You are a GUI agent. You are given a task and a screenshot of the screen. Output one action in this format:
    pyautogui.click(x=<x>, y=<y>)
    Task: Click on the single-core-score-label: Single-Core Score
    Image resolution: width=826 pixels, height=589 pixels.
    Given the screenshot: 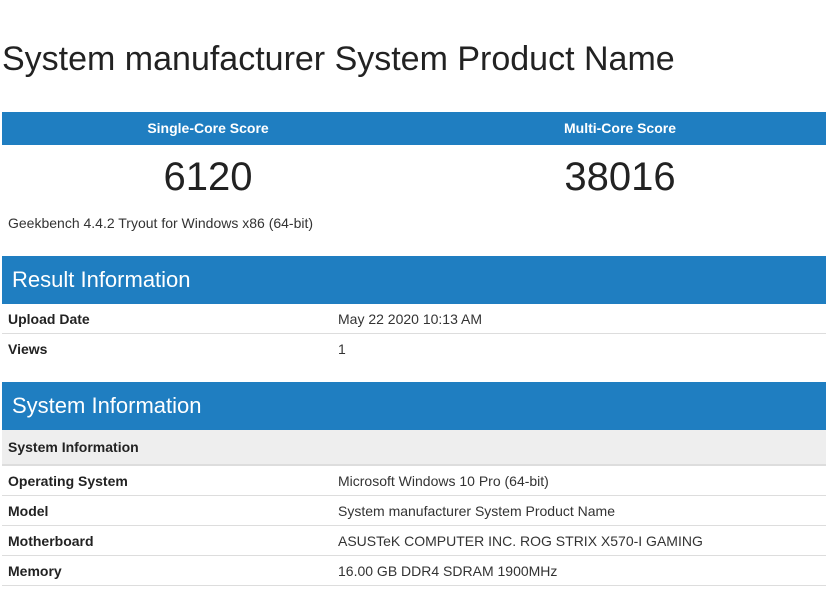 What is the action you would take?
    pyautogui.click(x=208, y=128)
    